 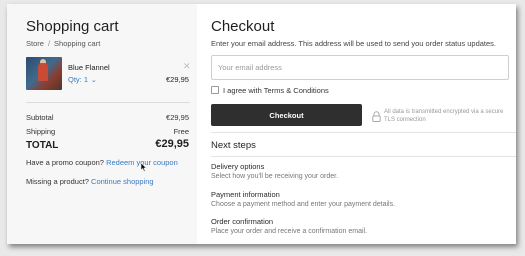 What do you see at coordinates (376, 116) in the screenshot?
I see `lock-icon` at bounding box center [376, 116].